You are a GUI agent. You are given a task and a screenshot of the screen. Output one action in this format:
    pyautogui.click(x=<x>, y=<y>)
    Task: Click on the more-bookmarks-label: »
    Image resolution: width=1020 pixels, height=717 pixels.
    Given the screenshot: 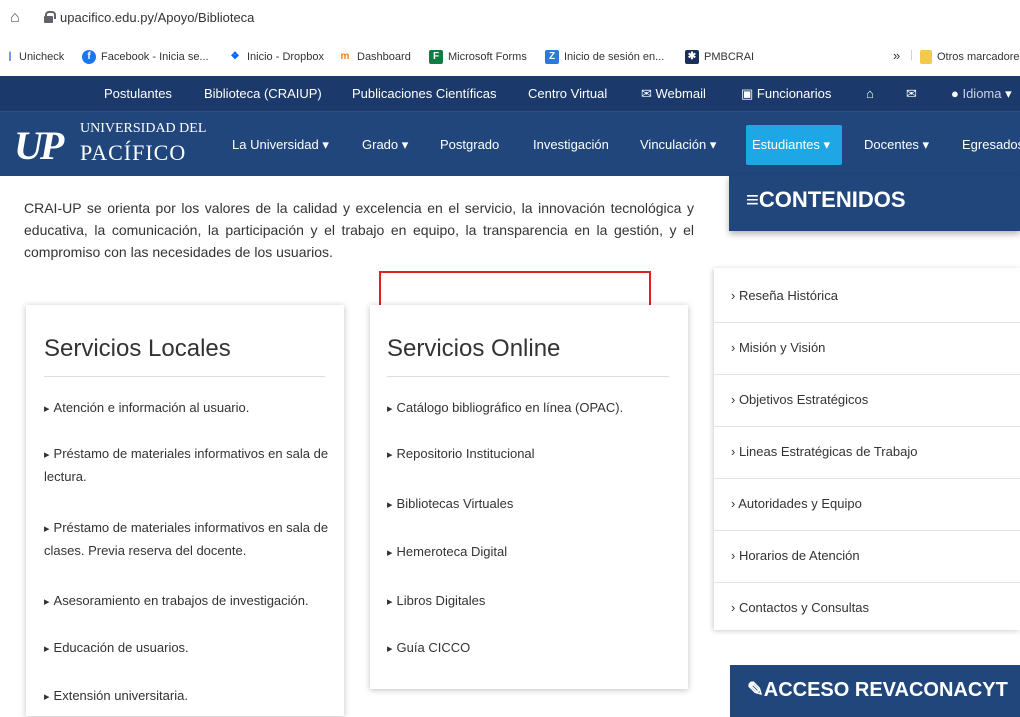 What is the action you would take?
    pyautogui.click(x=897, y=55)
    